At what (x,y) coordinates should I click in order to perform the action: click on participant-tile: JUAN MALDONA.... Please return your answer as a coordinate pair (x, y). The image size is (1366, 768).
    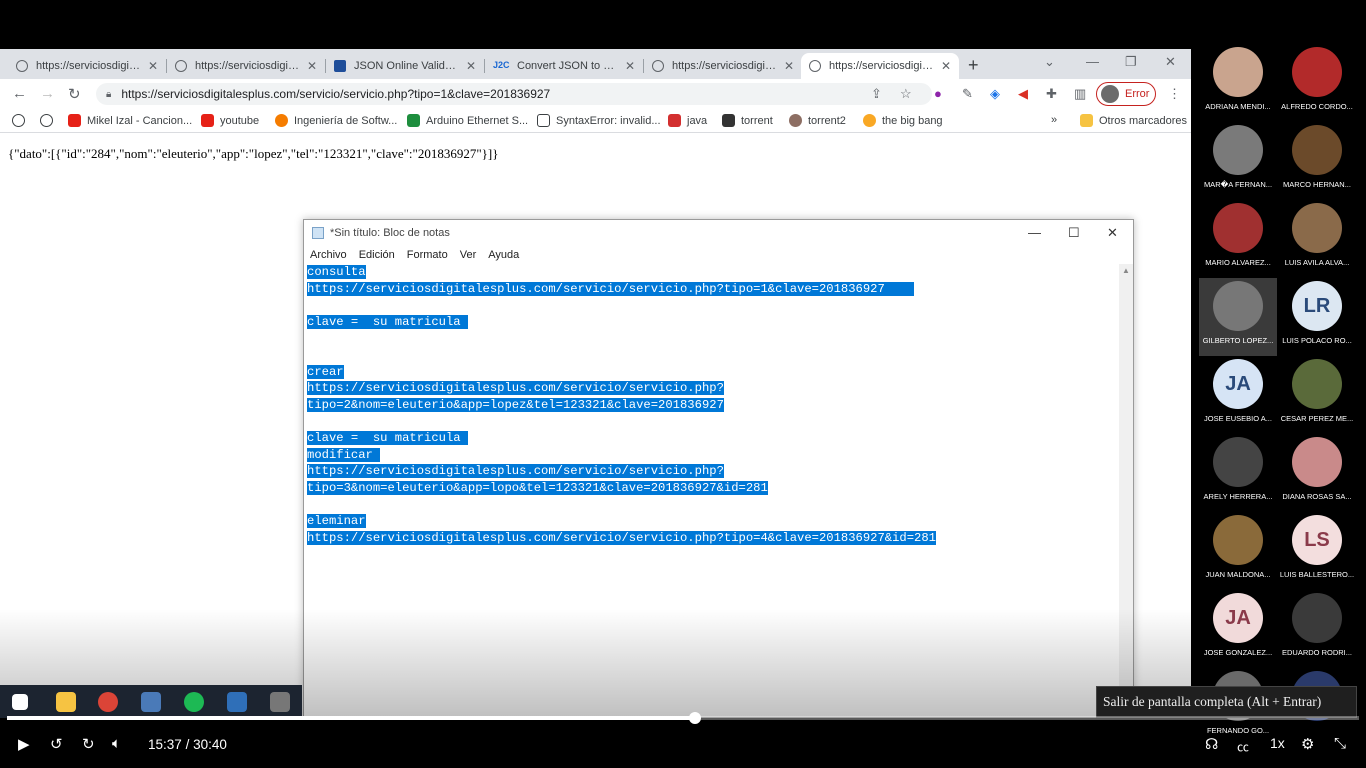
    Looking at the image, I should click on (1238, 551).